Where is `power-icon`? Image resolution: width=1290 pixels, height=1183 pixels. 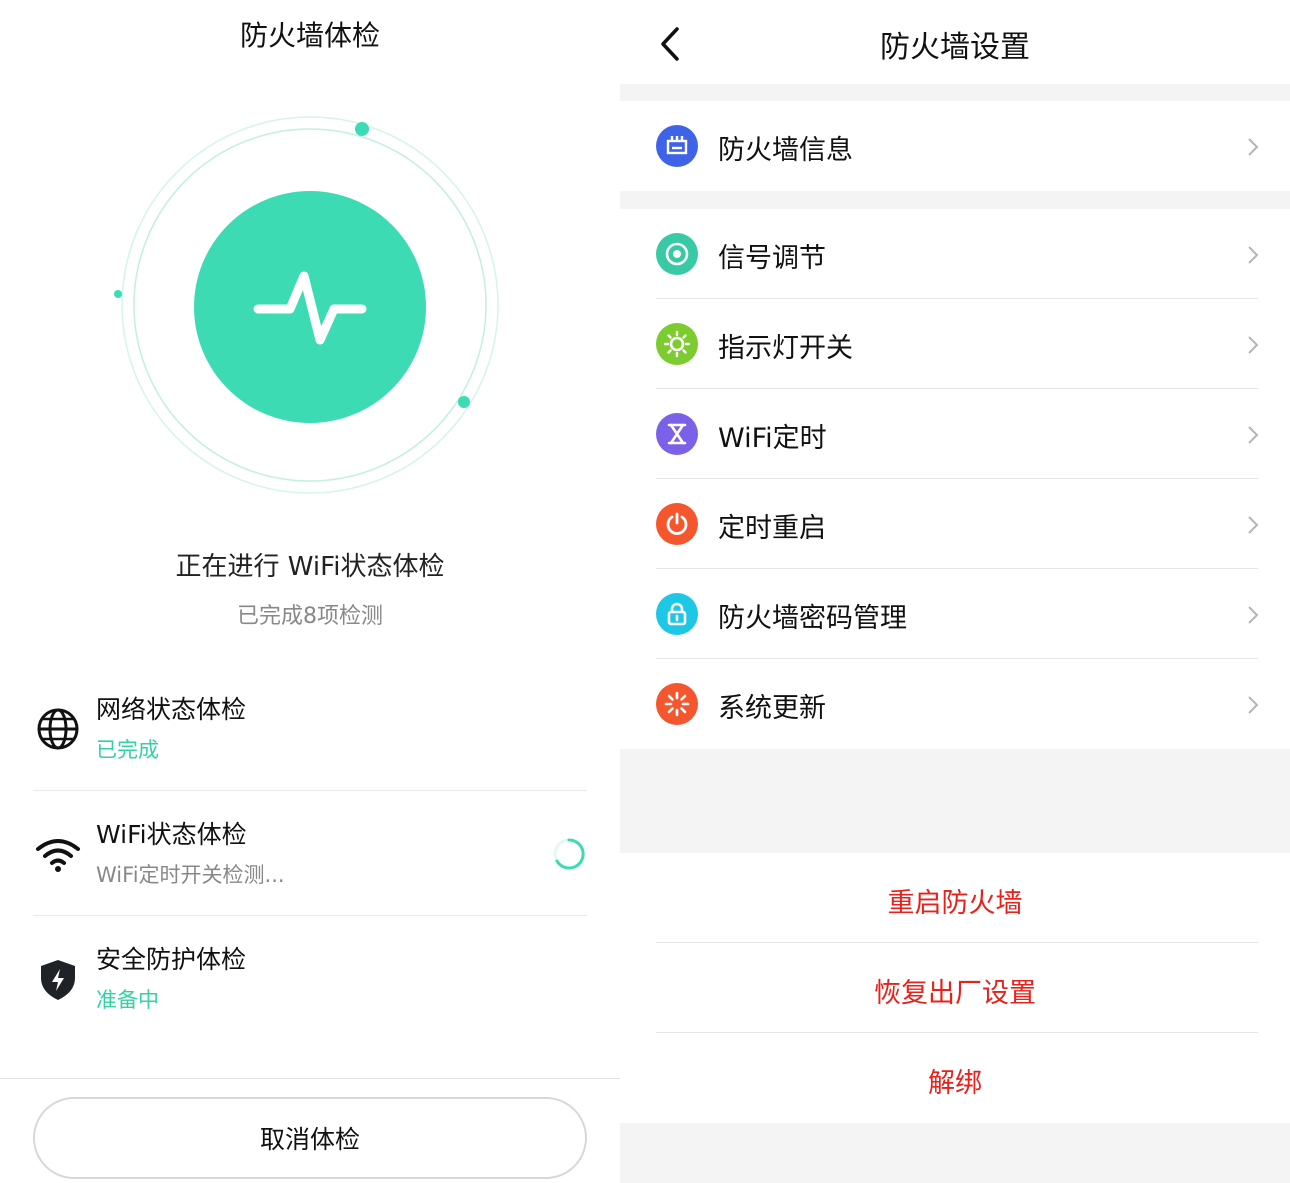
power-icon is located at coordinates (677, 524).